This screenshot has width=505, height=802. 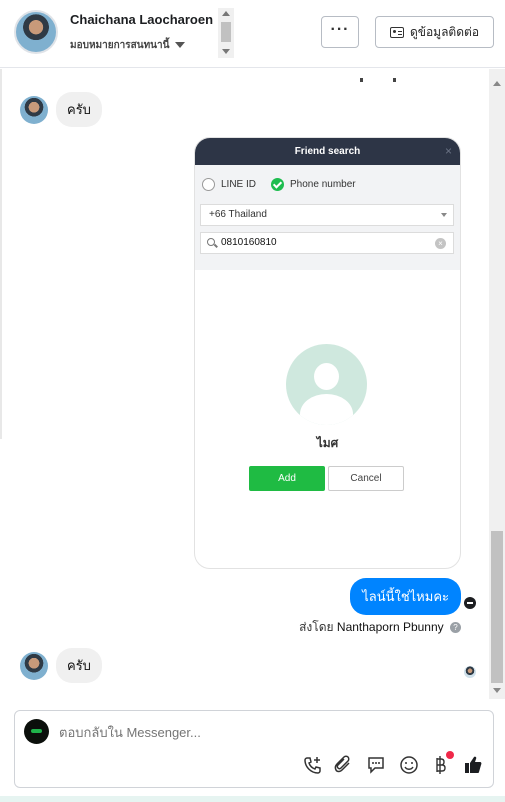 What do you see at coordinates (390, 627) in the screenshot?
I see `sent-by-name: Nanthaporn Pbunny` at bounding box center [390, 627].